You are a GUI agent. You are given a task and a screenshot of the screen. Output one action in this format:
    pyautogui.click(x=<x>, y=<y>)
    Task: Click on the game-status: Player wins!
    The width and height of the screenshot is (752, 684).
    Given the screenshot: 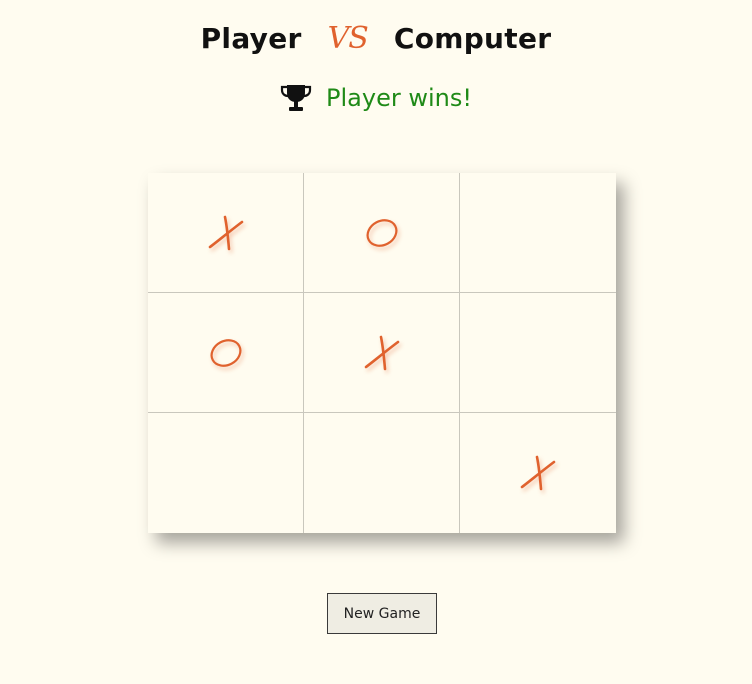 What is the action you would take?
    pyautogui.click(x=376, y=98)
    